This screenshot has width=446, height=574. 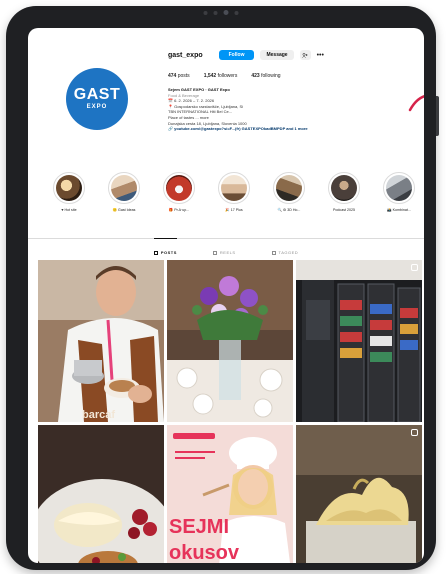 What do you see at coordinates (277, 55) in the screenshot?
I see `message-button: Message` at bounding box center [277, 55].